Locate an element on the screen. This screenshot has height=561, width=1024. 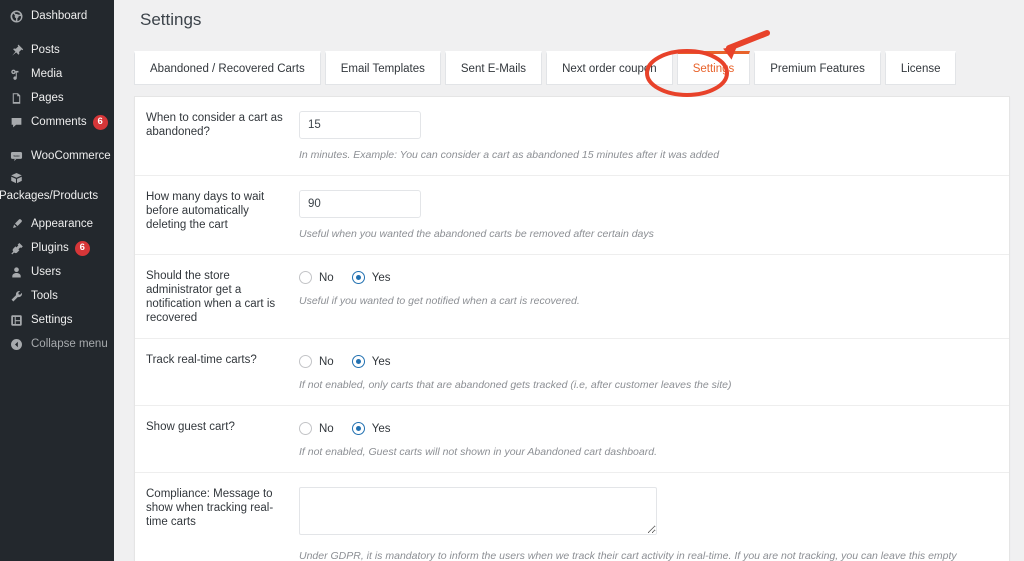
svg-text: woo is located at coordinates (16, 155).